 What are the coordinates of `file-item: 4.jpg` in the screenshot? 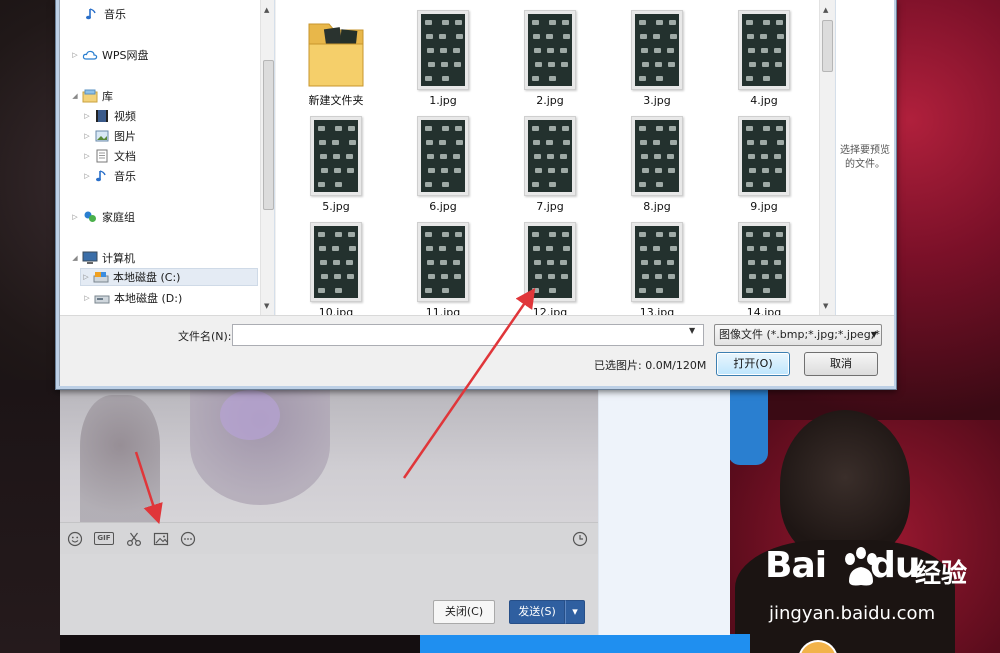 It's located at (764, 58).